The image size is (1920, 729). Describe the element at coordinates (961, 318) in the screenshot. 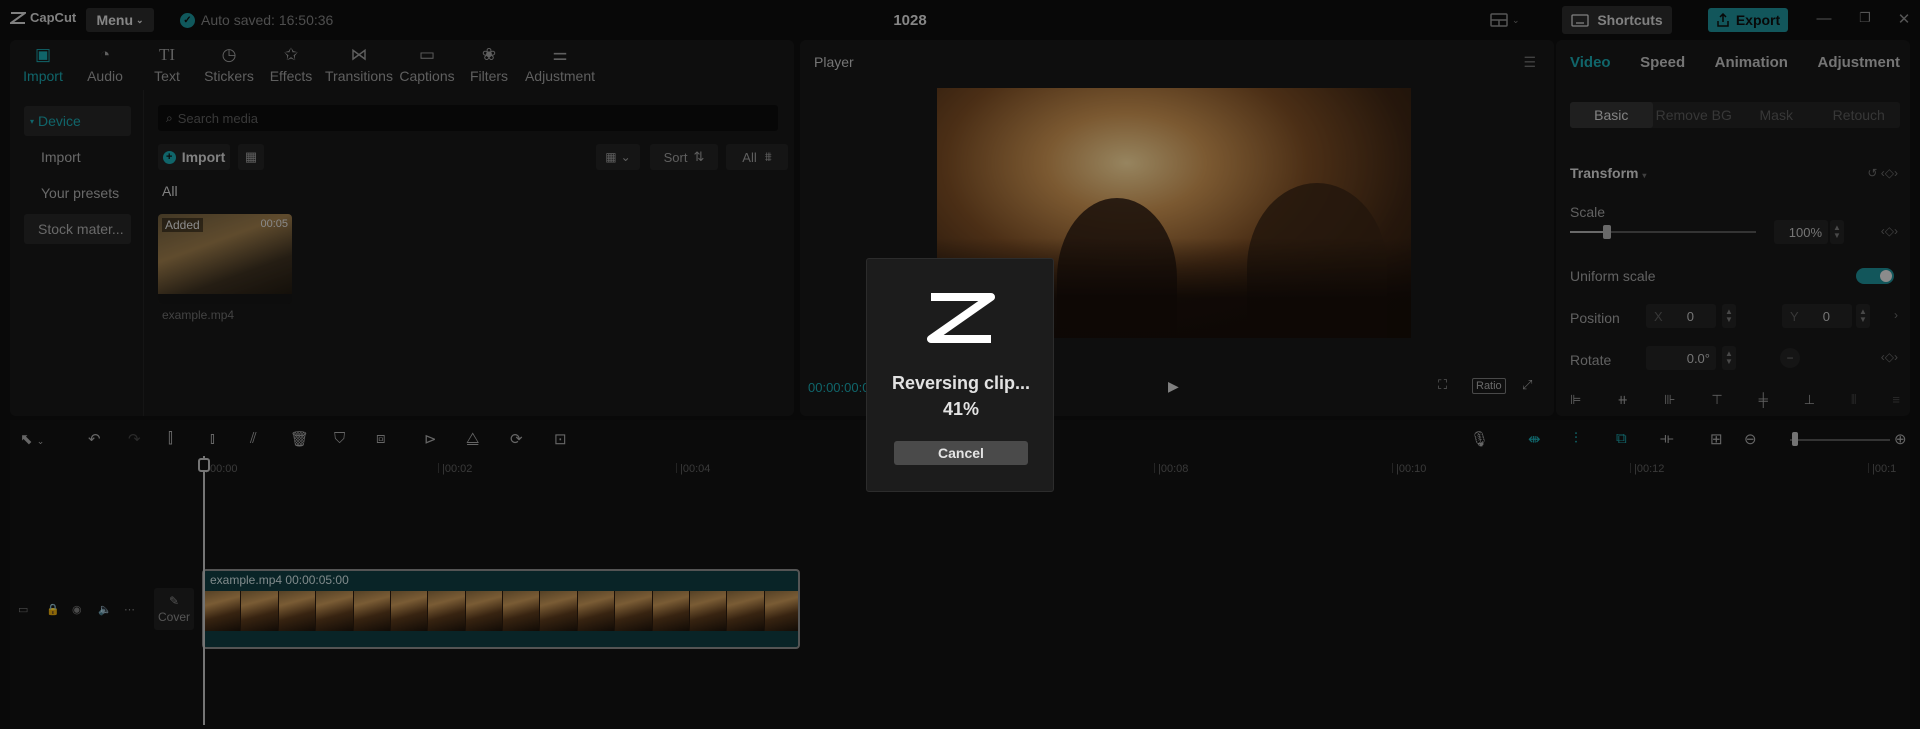

I see `capcut-logo-icon` at that location.